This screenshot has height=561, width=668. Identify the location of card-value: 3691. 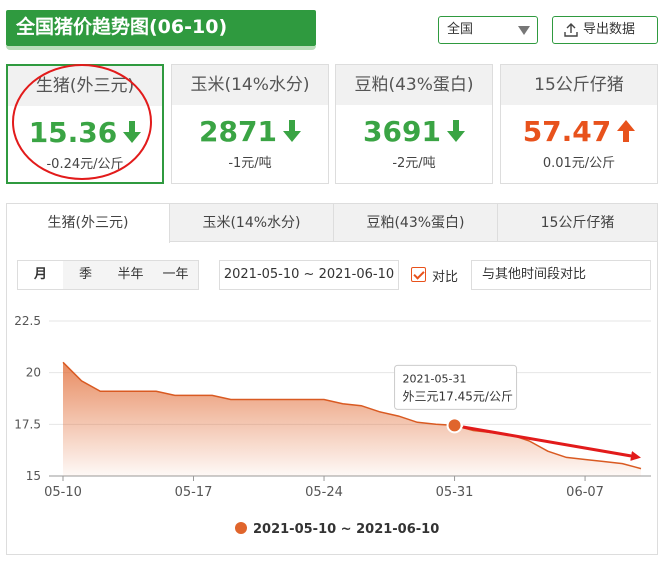
(402, 131).